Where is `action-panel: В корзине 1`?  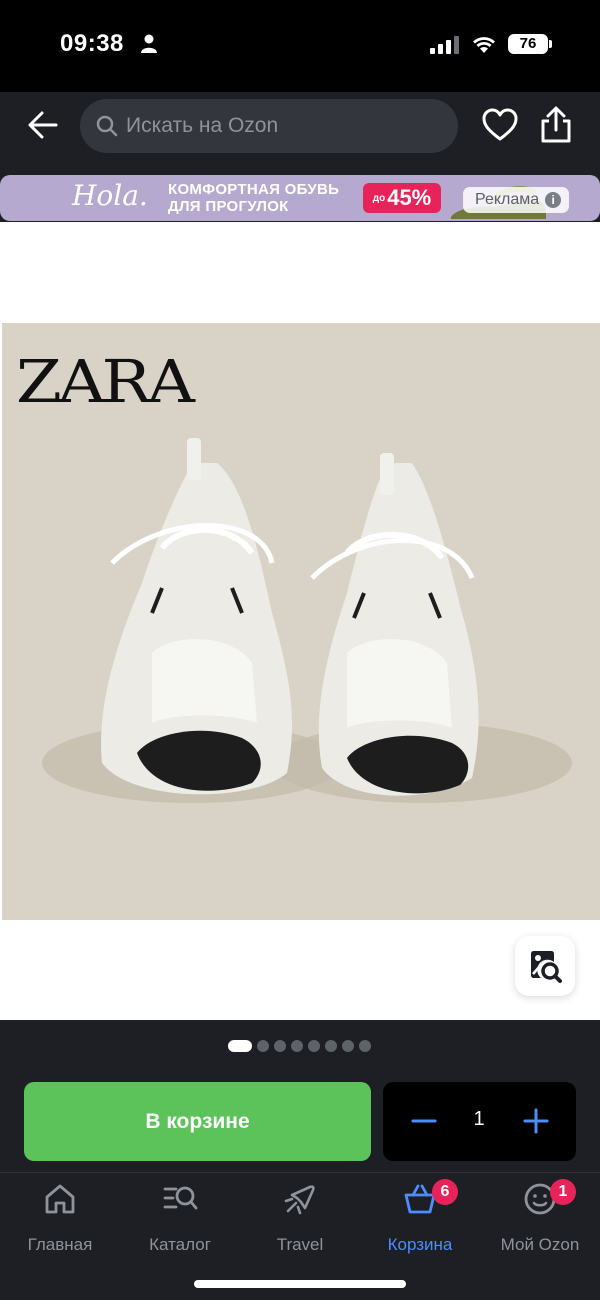
action-panel: В корзине 1 is located at coordinates (300, 1096).